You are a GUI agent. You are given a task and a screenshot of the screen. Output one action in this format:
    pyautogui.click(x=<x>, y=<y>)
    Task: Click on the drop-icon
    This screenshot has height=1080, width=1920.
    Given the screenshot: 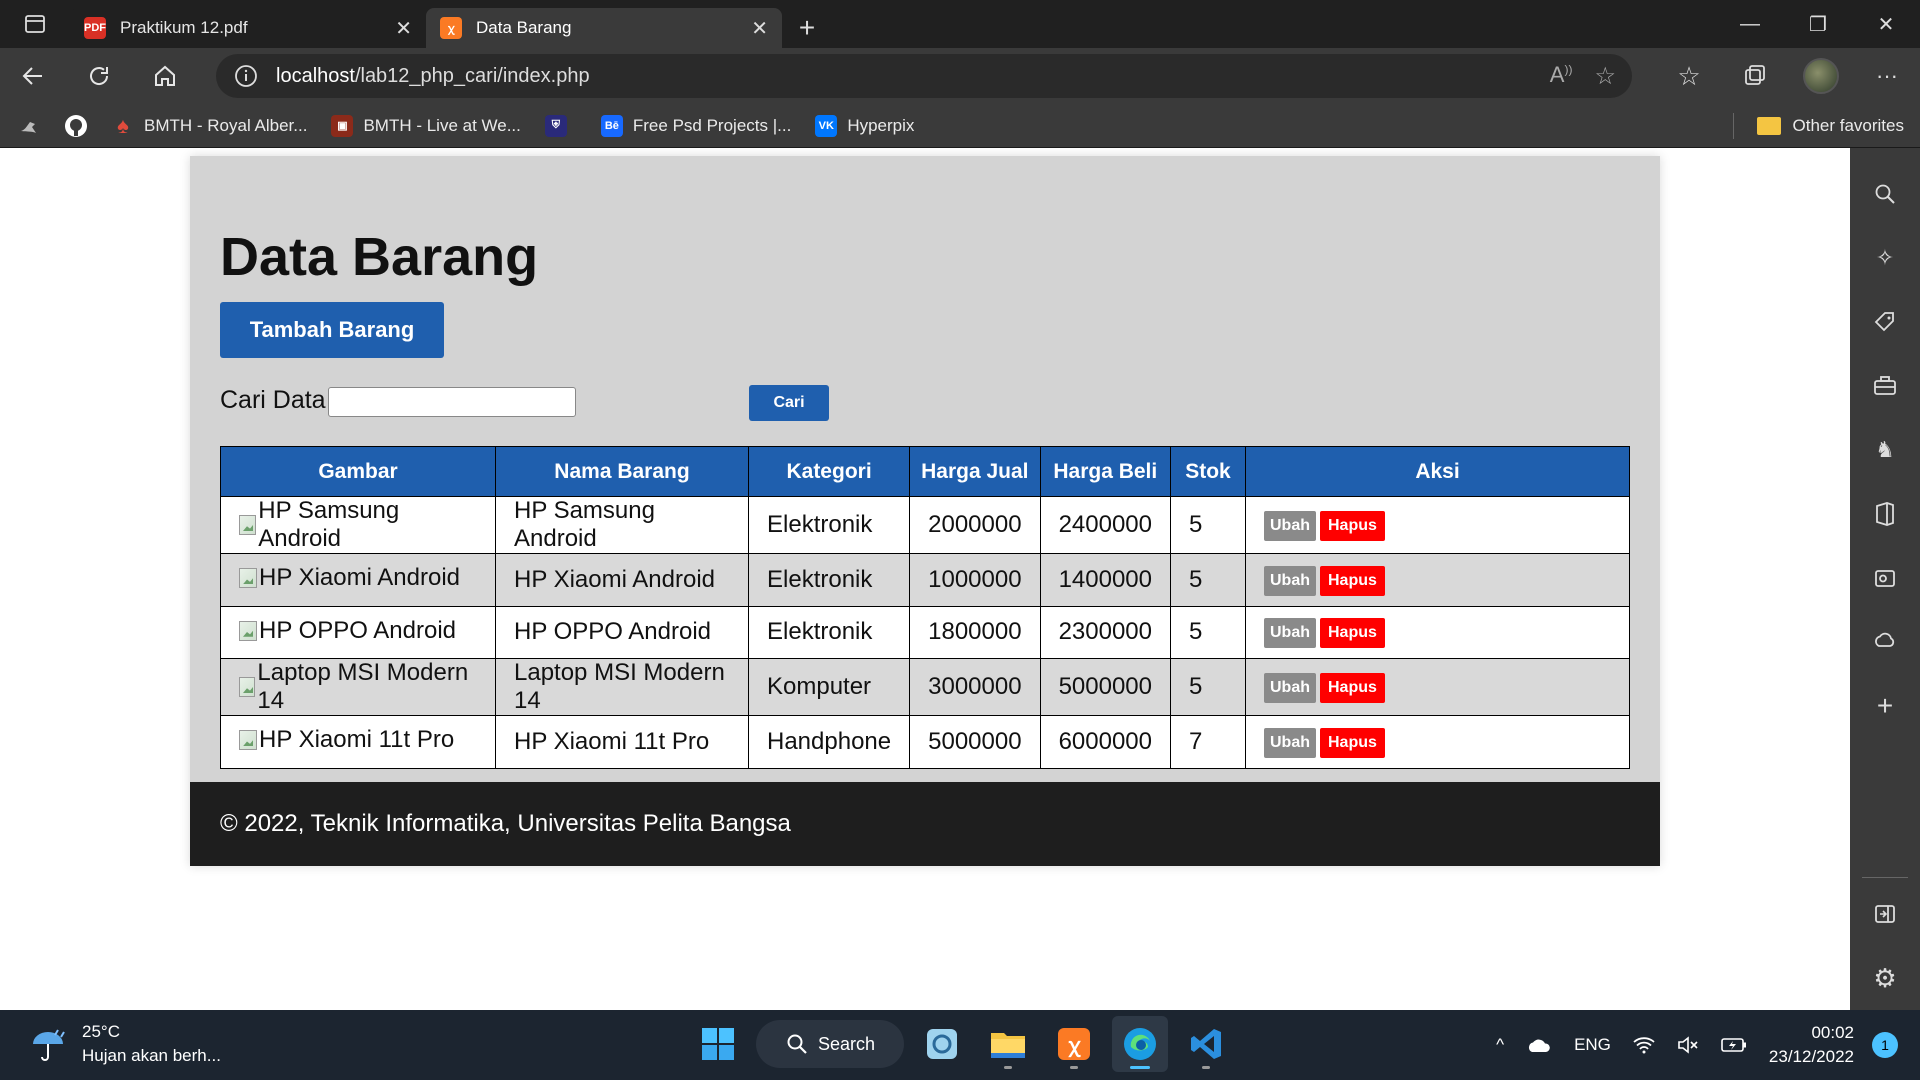 What is the action you would take?
    pyautogui.click(x=1885, y=642)
    